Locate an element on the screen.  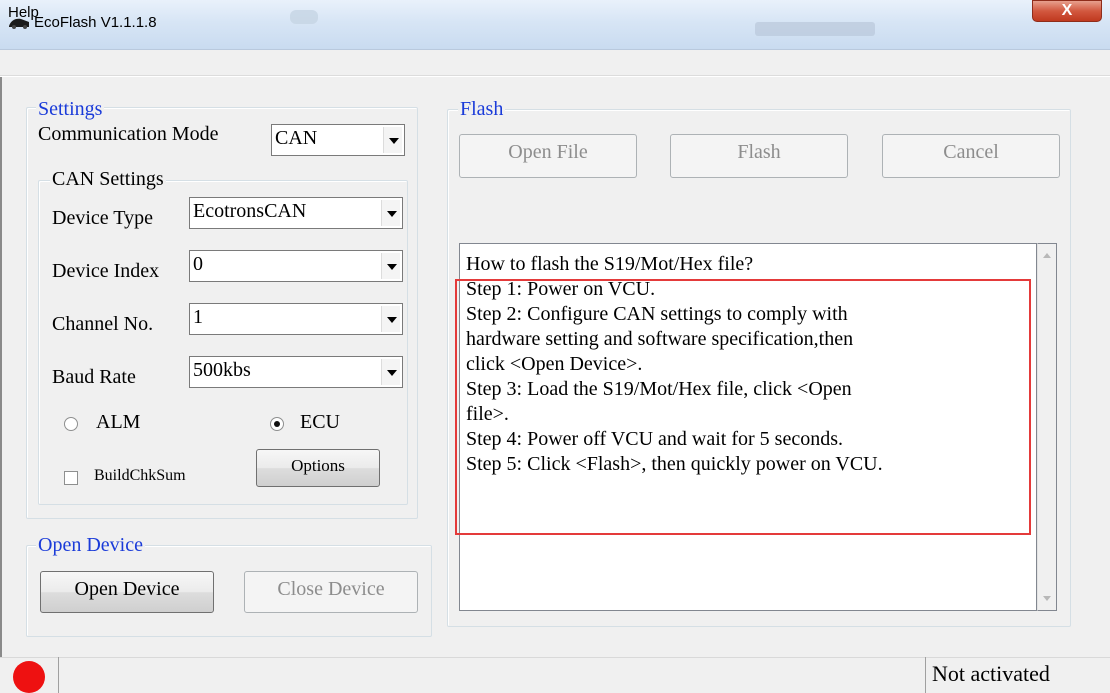
baud-rate-label: Baud Rate is located at coordinates (94, 377).